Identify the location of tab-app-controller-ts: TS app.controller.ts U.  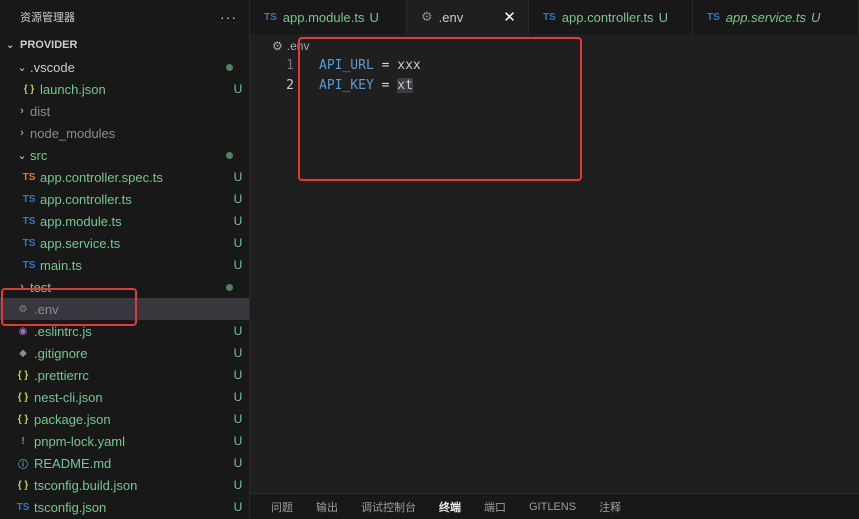
(611, 17).